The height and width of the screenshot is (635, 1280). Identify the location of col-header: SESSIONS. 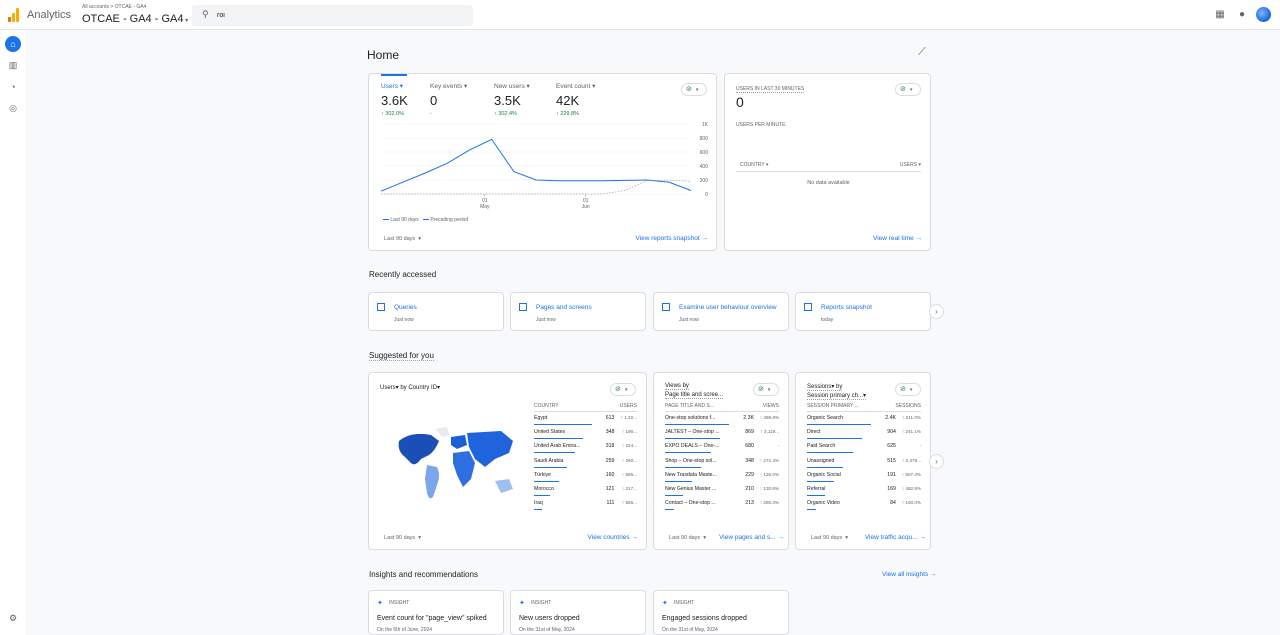
(908, 406).